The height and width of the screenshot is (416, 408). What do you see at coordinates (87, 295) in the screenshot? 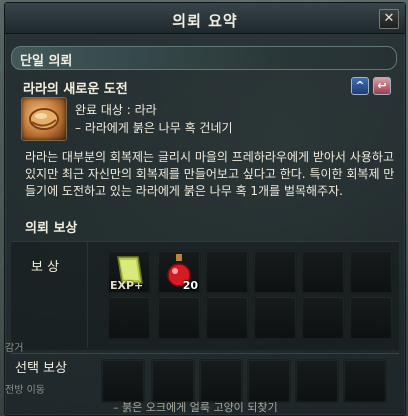
I see `reward-grid-divider` at bounding box center [87, 295].